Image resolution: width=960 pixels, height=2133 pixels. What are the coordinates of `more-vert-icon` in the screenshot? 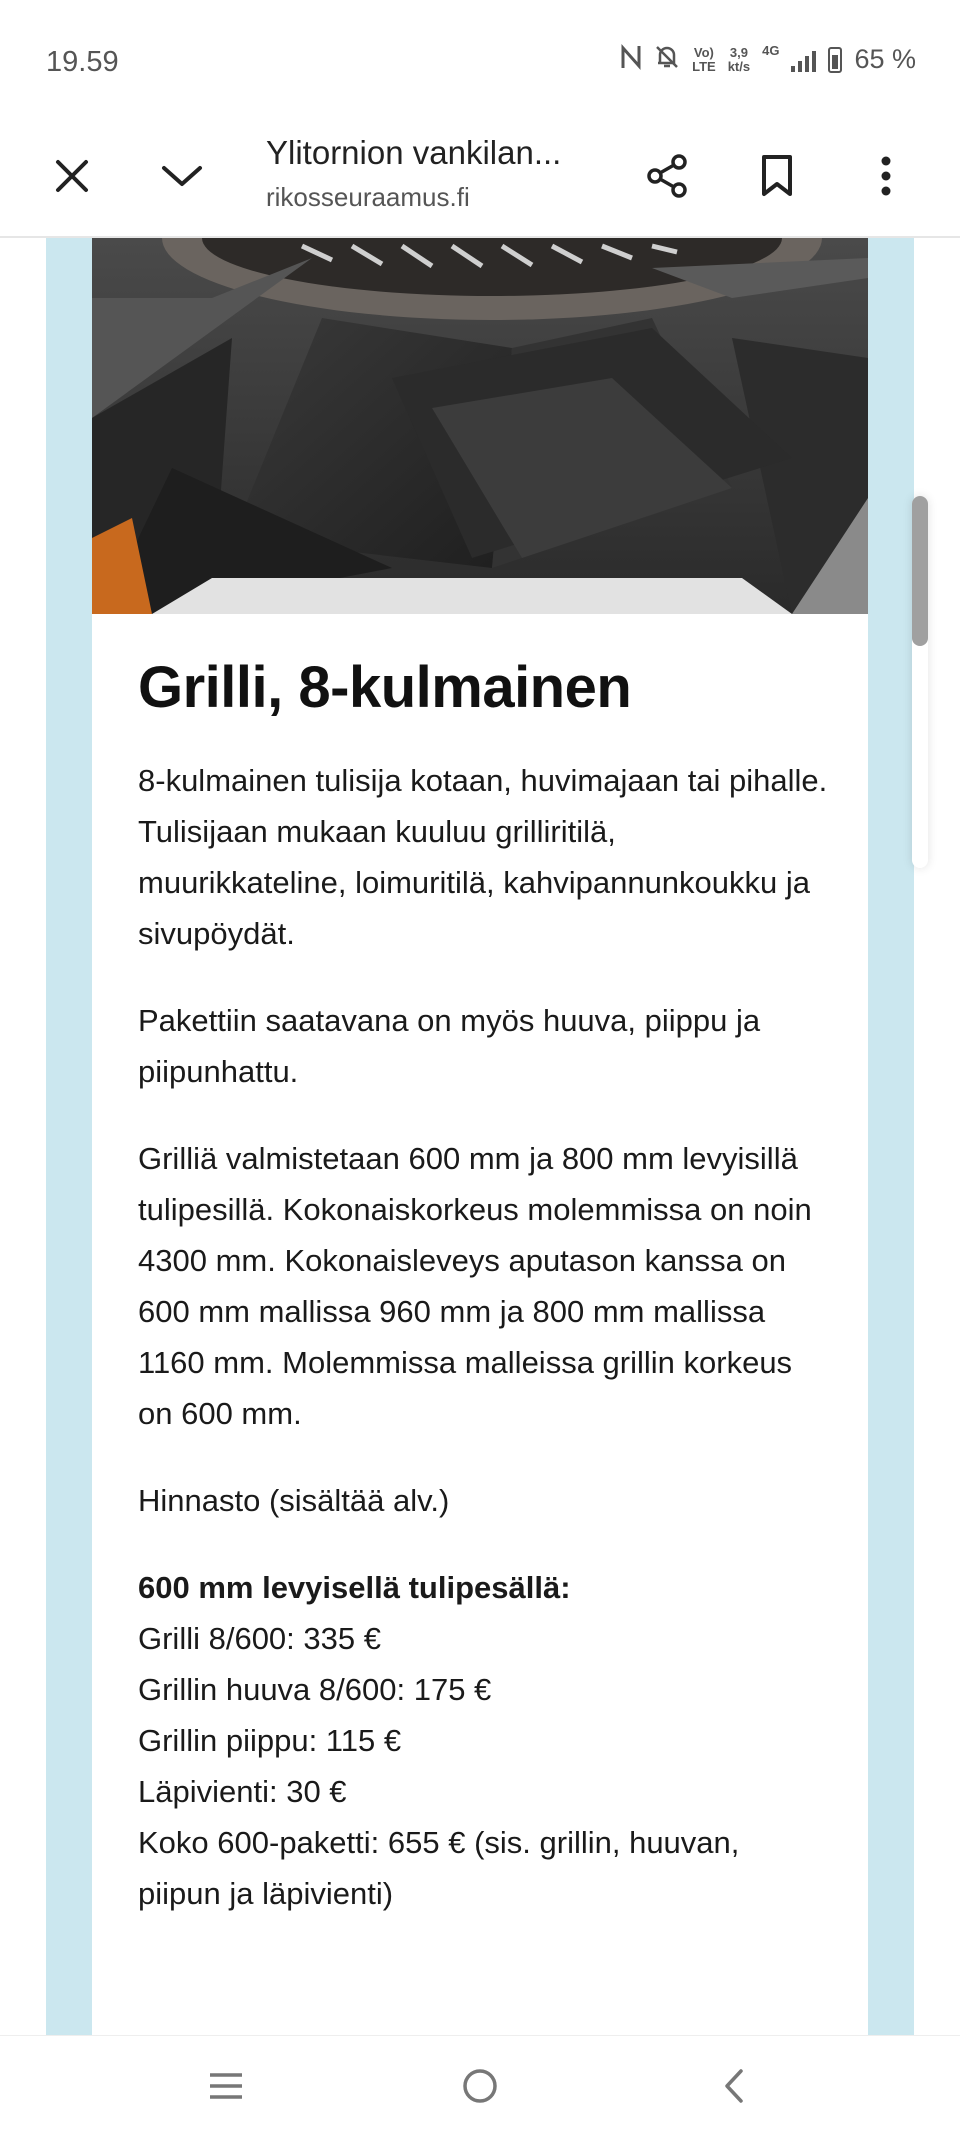 It's located at (886, 176).